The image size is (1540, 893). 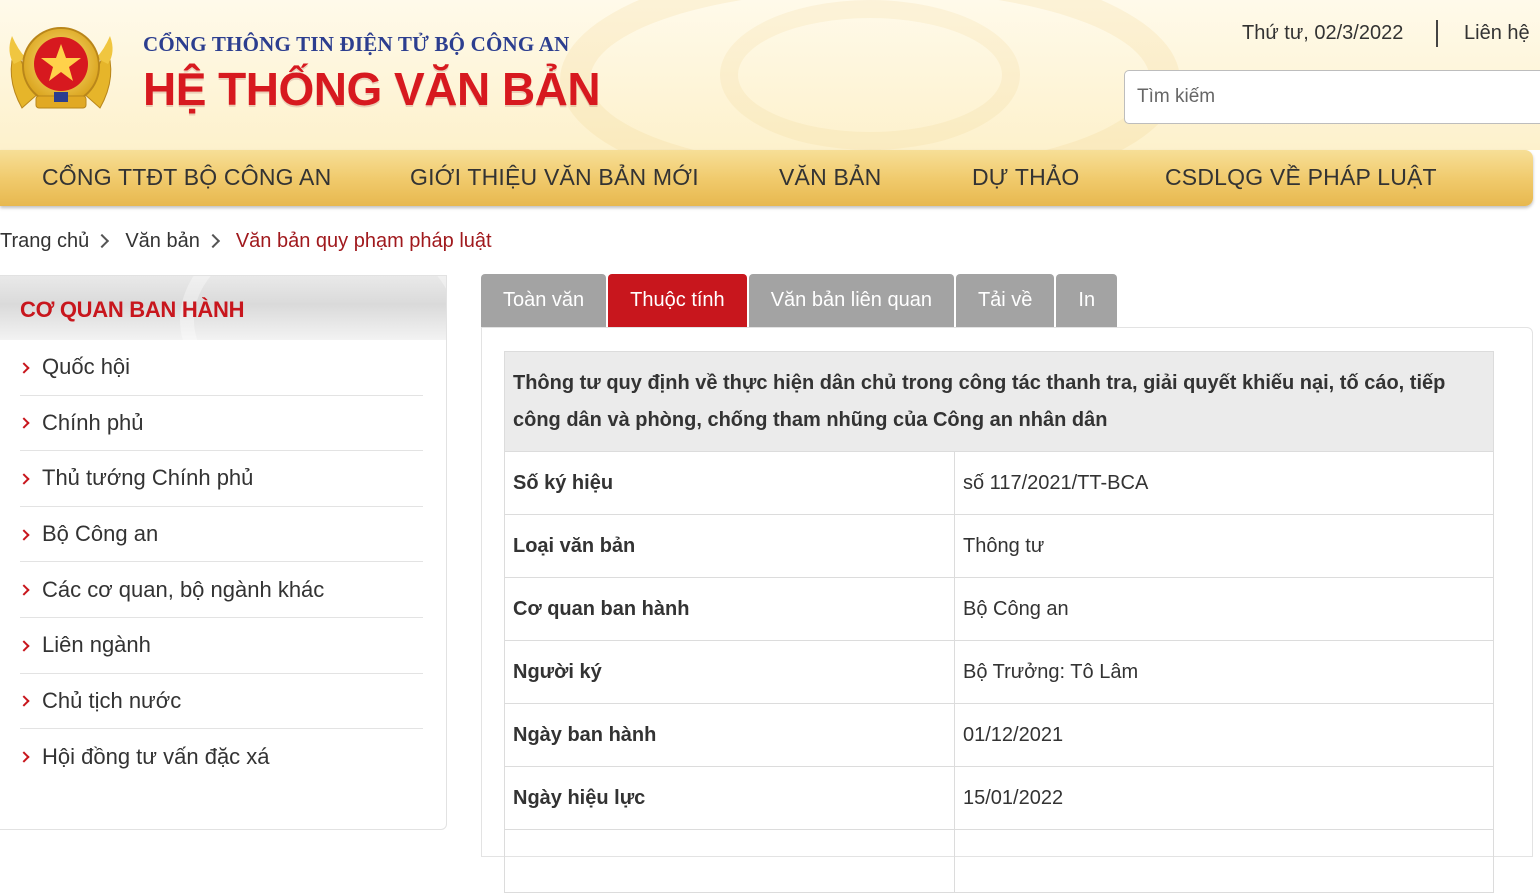 I want to click on property-value: Bộ Công an, so click(x=1224, y=609).